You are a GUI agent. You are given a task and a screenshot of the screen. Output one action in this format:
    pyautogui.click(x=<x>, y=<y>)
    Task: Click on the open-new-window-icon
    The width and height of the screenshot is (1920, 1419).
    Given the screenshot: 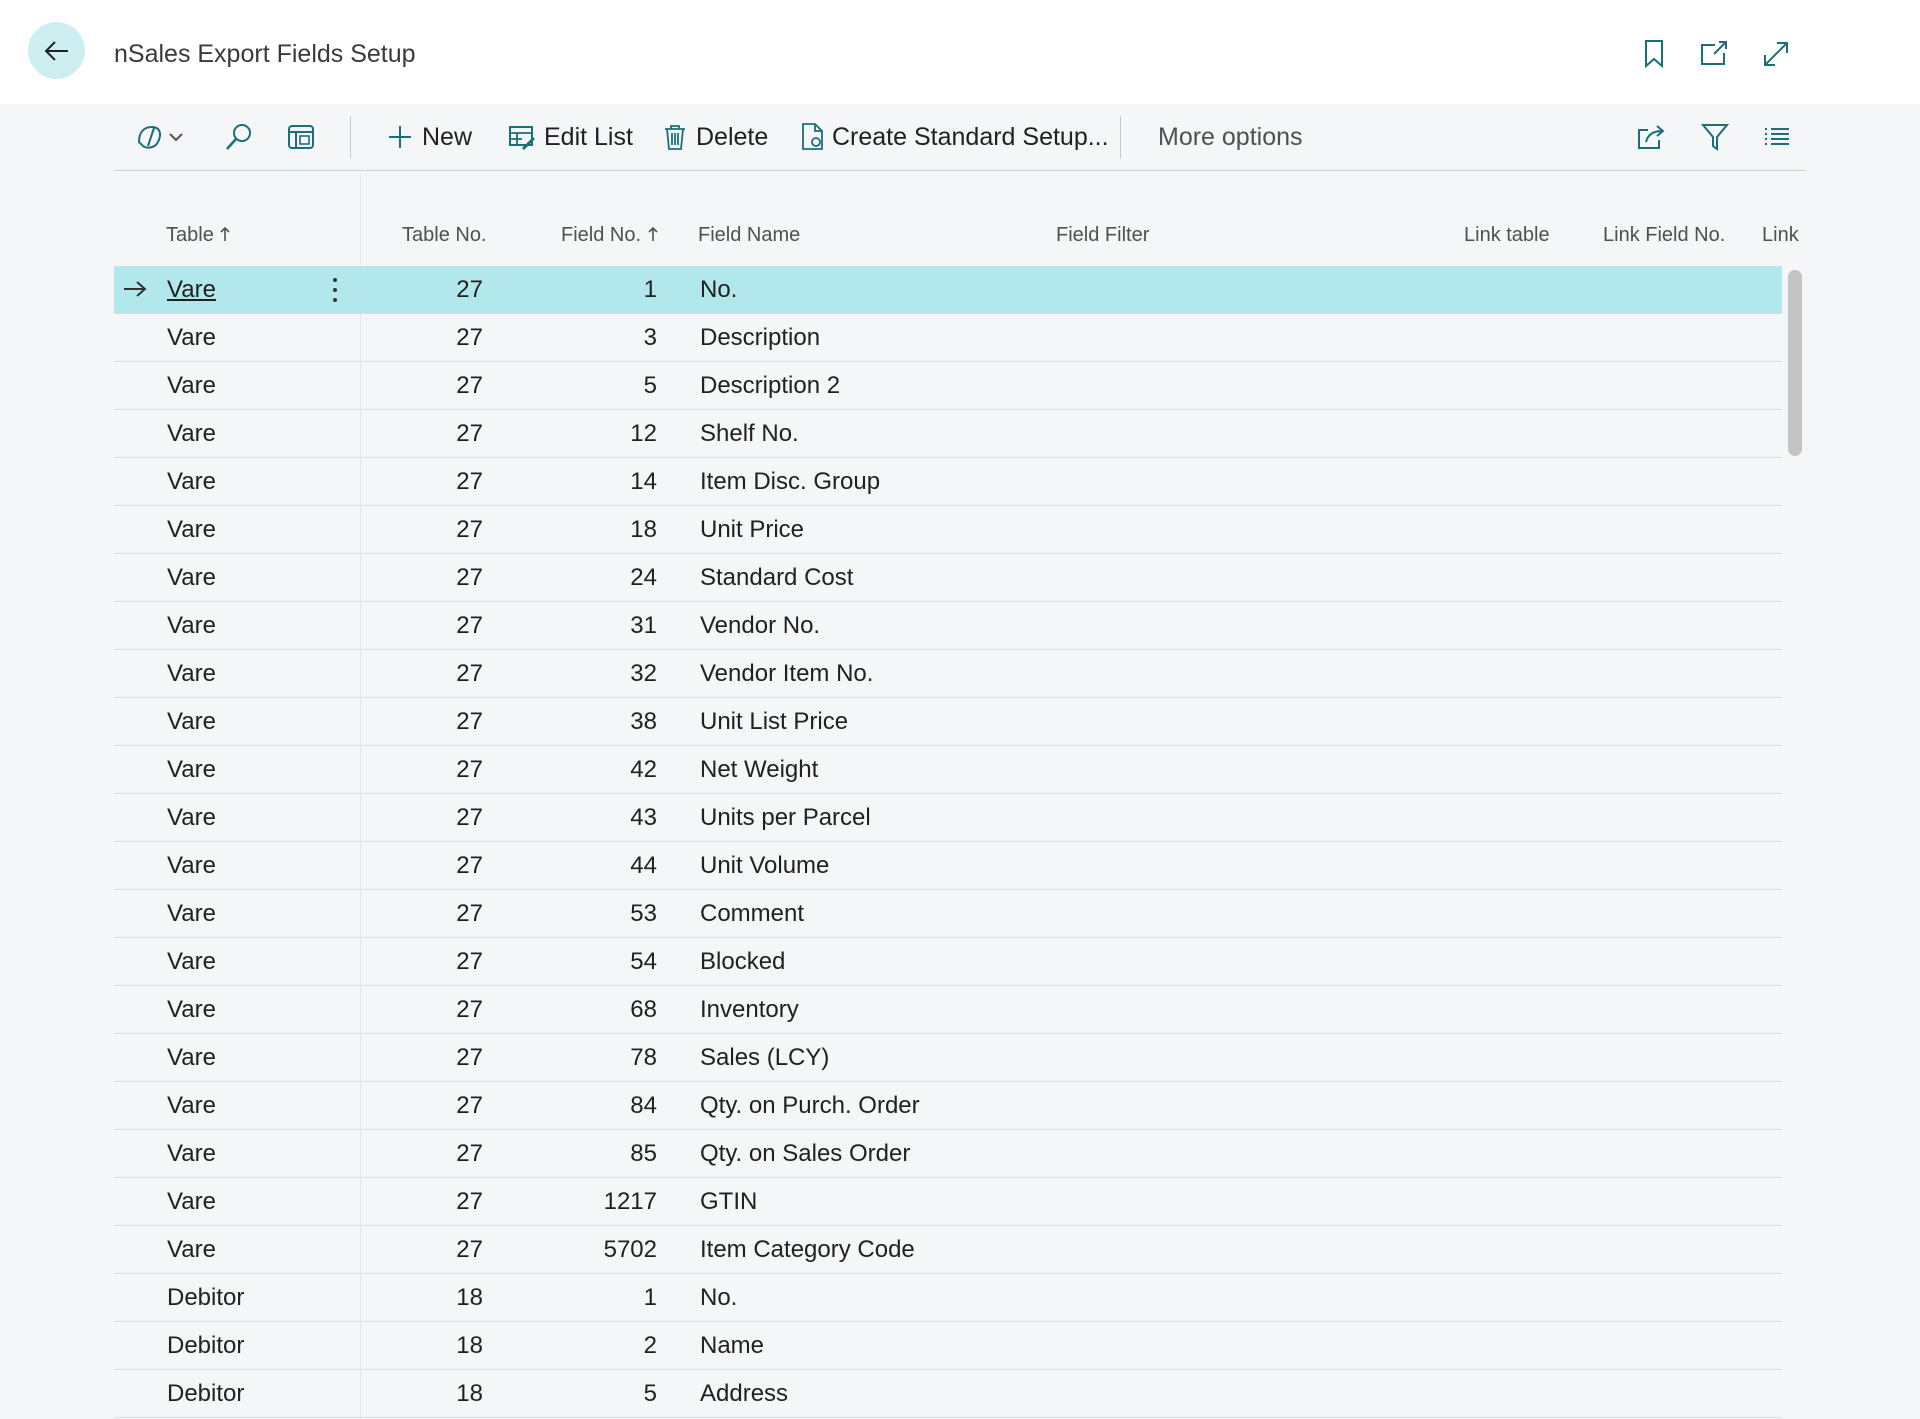 What is the action you would take?
    pyautogui.click(x=1714, y=53)
    